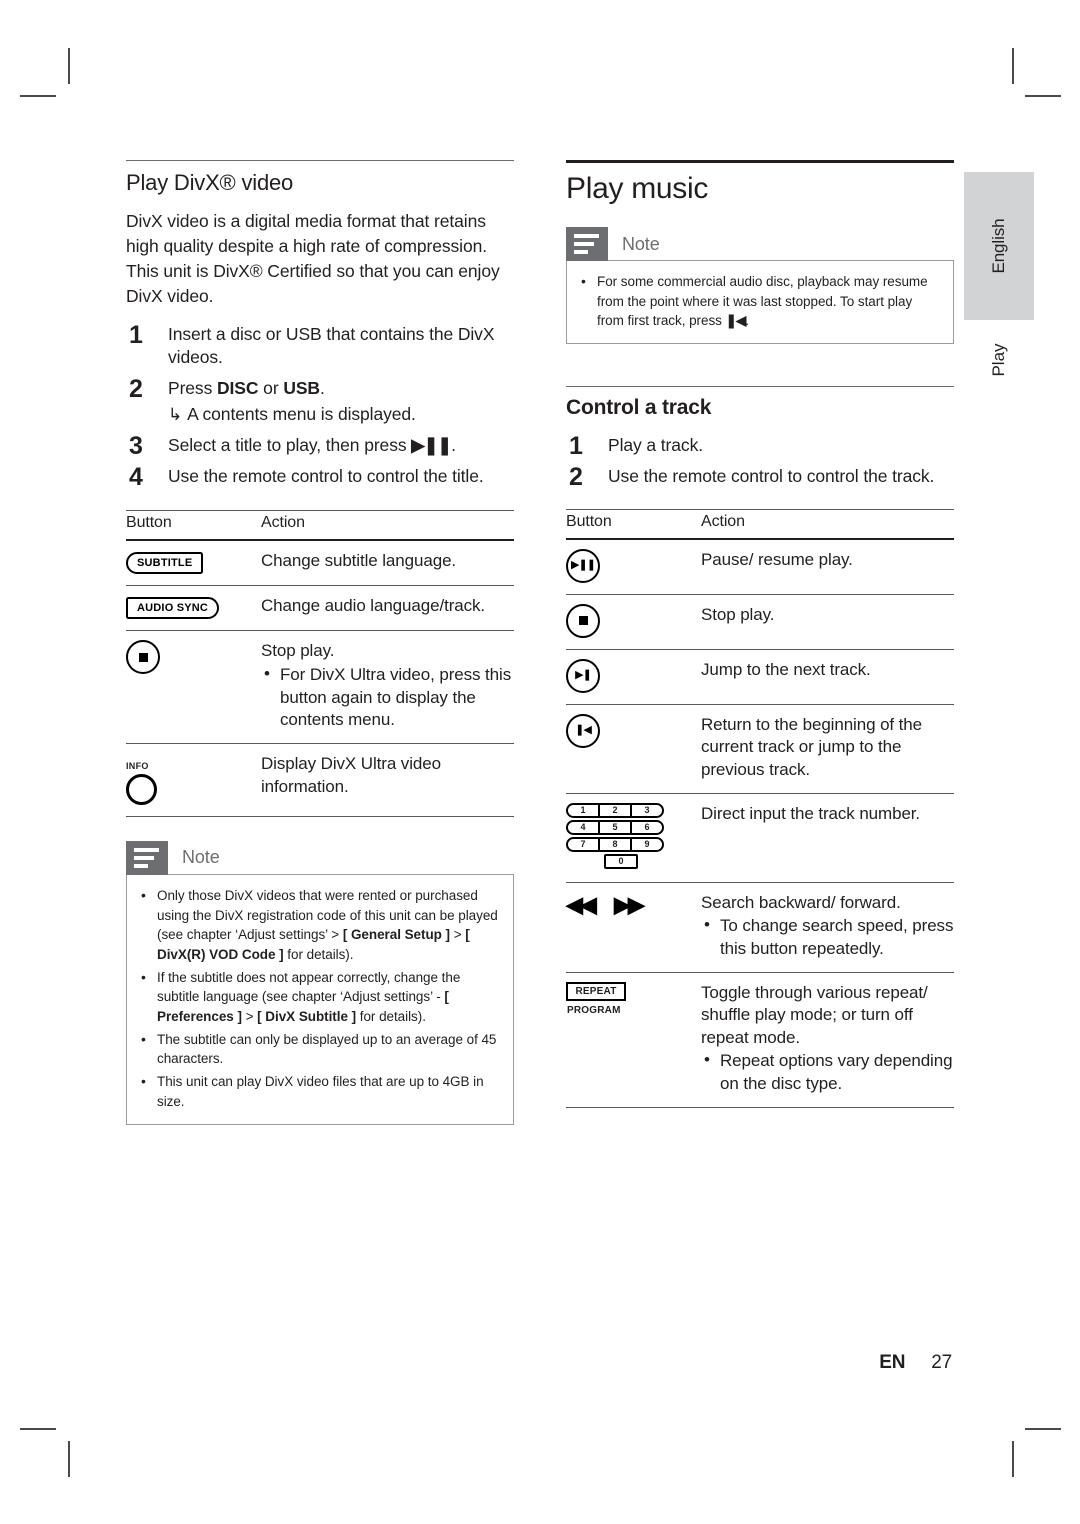  Describe the element at coordinates (373, 606) in the screenshot. I see `action-text: Change audio language/track.` at that location.